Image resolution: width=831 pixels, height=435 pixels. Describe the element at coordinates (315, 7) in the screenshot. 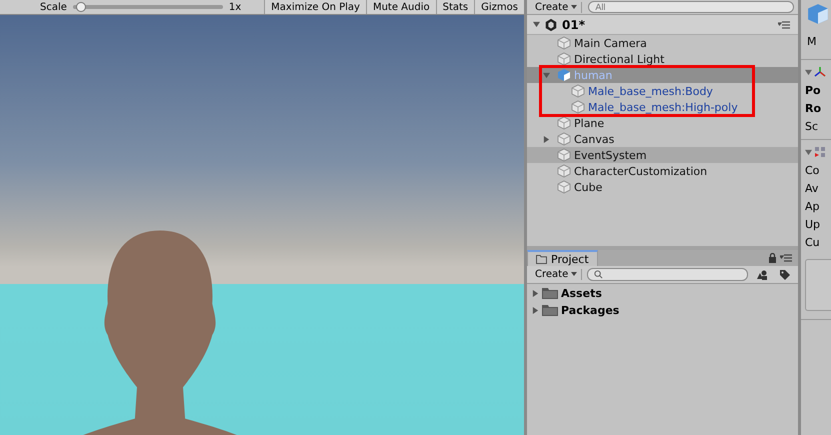

I see `toolbar-toggle: Maximize On Play` at that location.